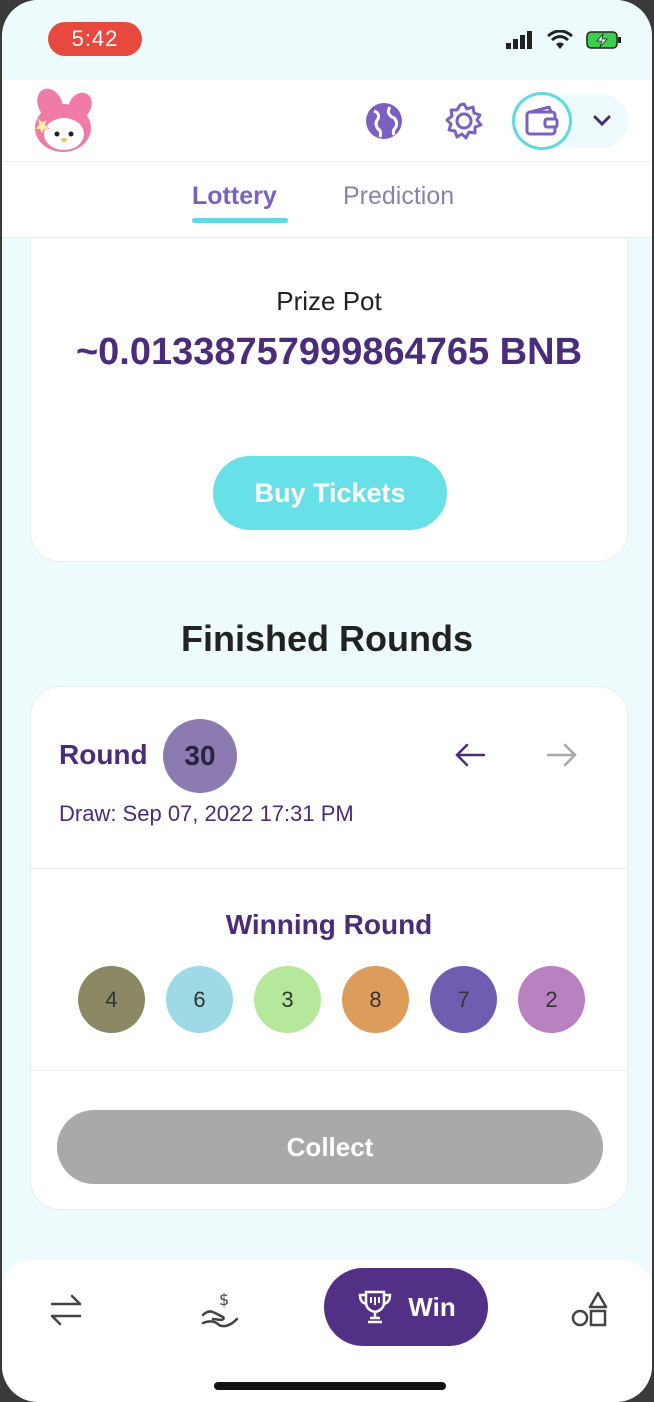 The width and height of the screenshot is (654, 1402). What do you see at coordinates (463, 999) in the screenshot?
I see `winning-ball: 7` at bounding box center [463, 999].